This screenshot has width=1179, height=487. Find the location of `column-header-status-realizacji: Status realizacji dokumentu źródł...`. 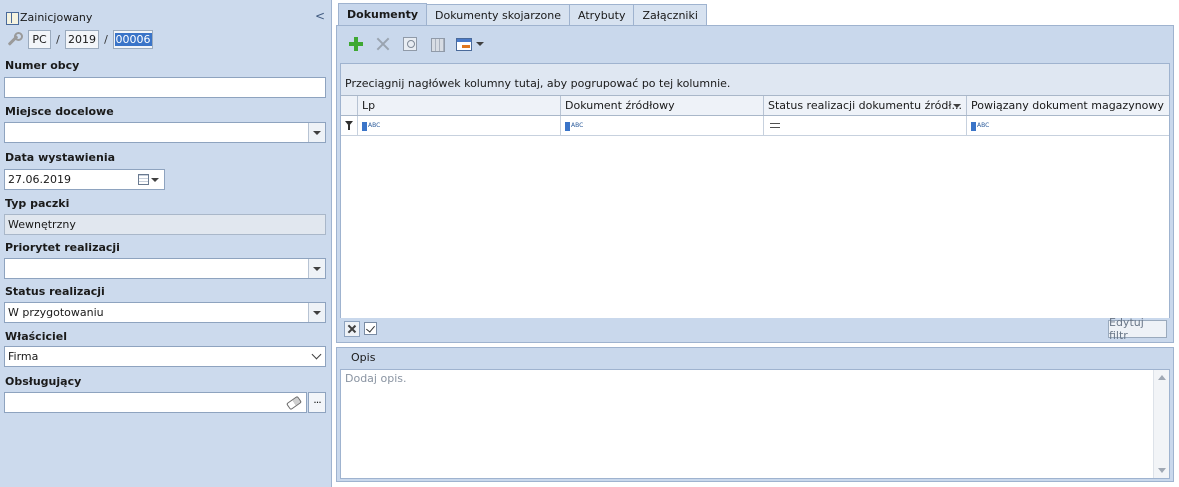

column-header-status-realizacji: Status realizacji dokumentu źródł... is located at coordinates (864, 105).